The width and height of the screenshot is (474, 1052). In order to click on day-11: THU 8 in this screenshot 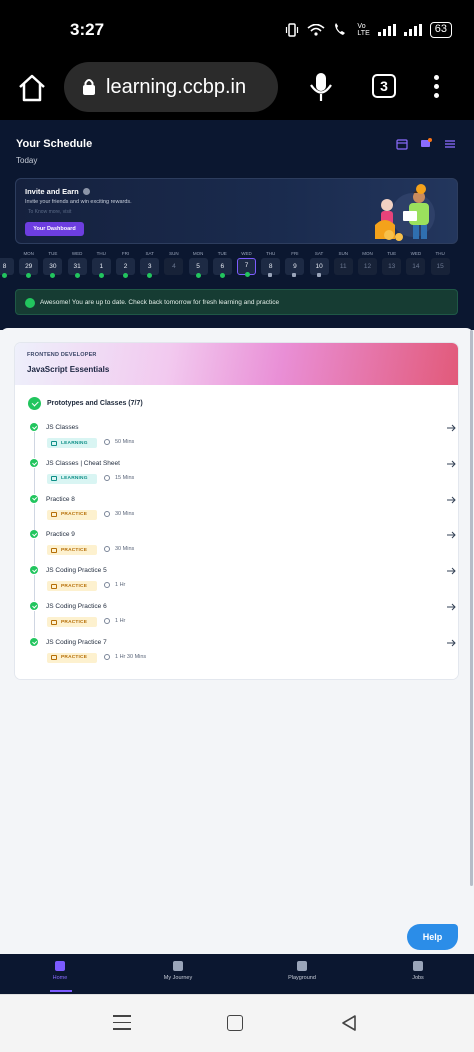, I will do `click(271, 264)`.